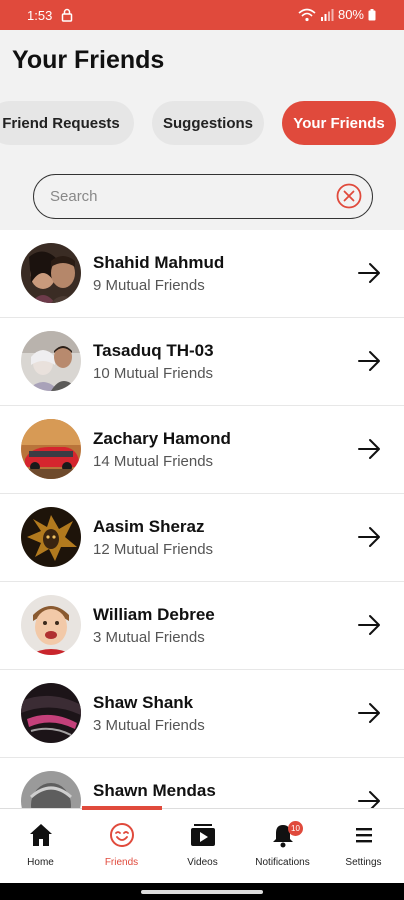 This screenshot has width=404, height=900. What do you see at coordinates (202, 450) in the screenshot?
I see `friend-row: Zachary Hamond 14 Mutual Friends` at bounding box center [202, 450].